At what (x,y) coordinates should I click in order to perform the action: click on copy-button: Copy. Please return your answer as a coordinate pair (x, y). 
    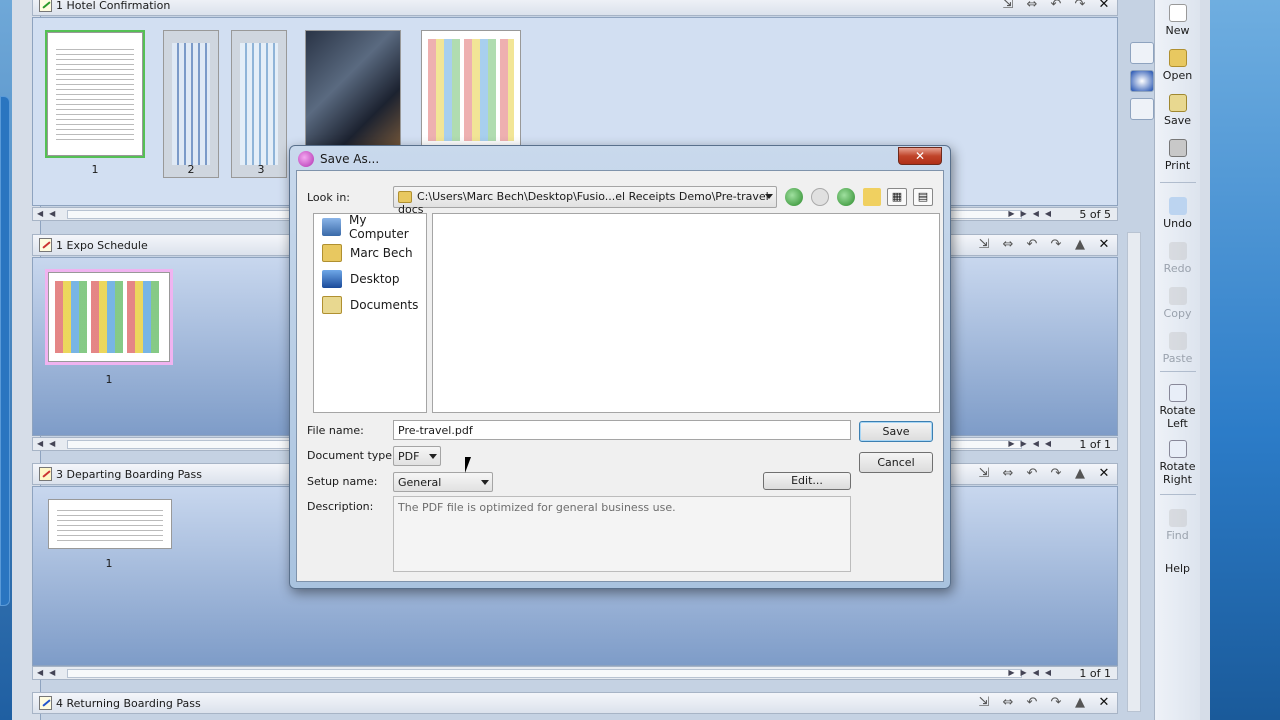
    Looking at the image, I should click on (1178, 303).